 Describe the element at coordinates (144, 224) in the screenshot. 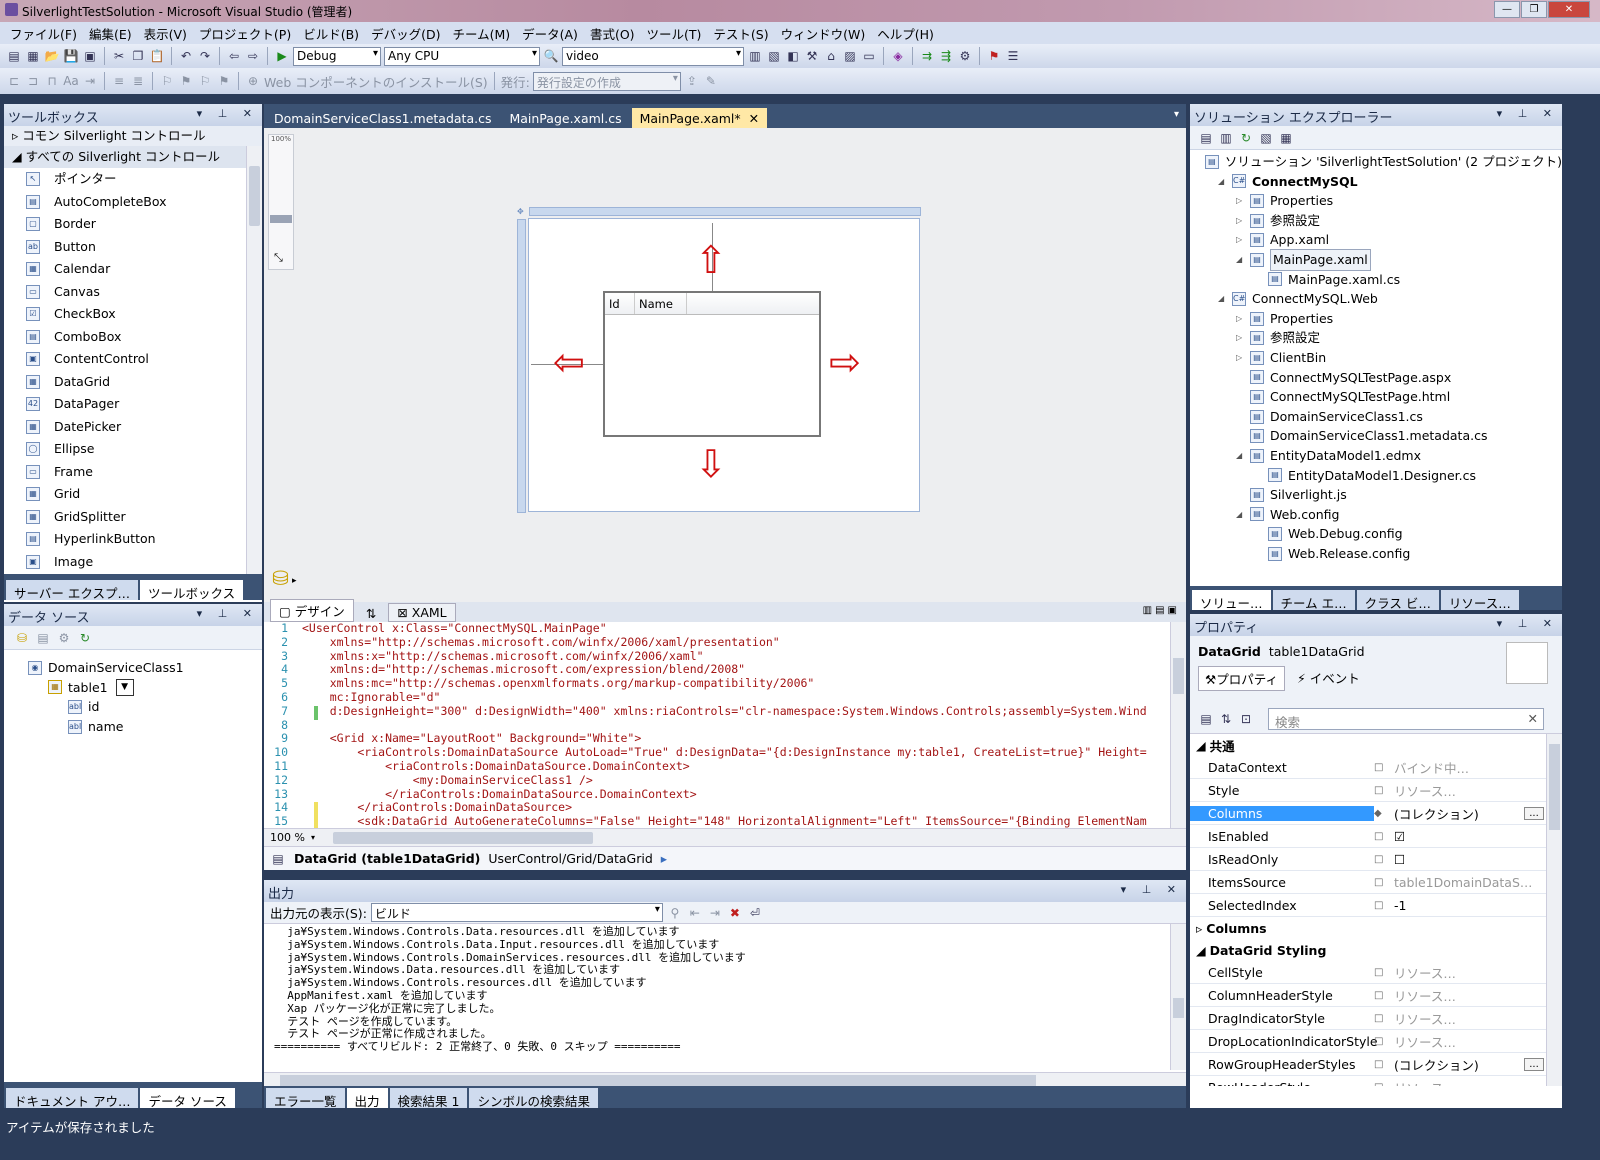

I see `toolbox-item: ▢ Border` at that location.